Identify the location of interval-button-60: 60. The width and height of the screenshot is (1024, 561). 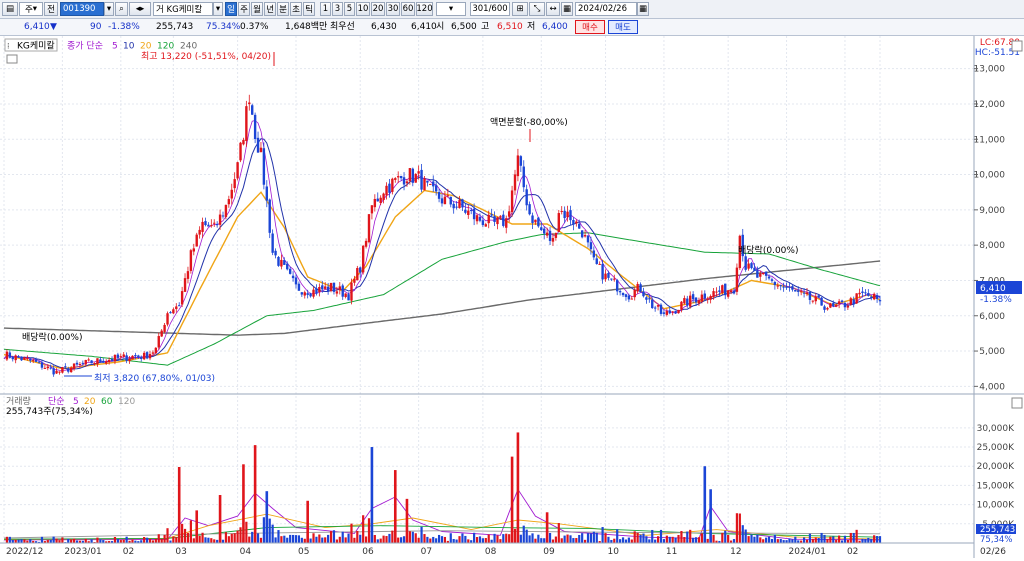
(408, 9).